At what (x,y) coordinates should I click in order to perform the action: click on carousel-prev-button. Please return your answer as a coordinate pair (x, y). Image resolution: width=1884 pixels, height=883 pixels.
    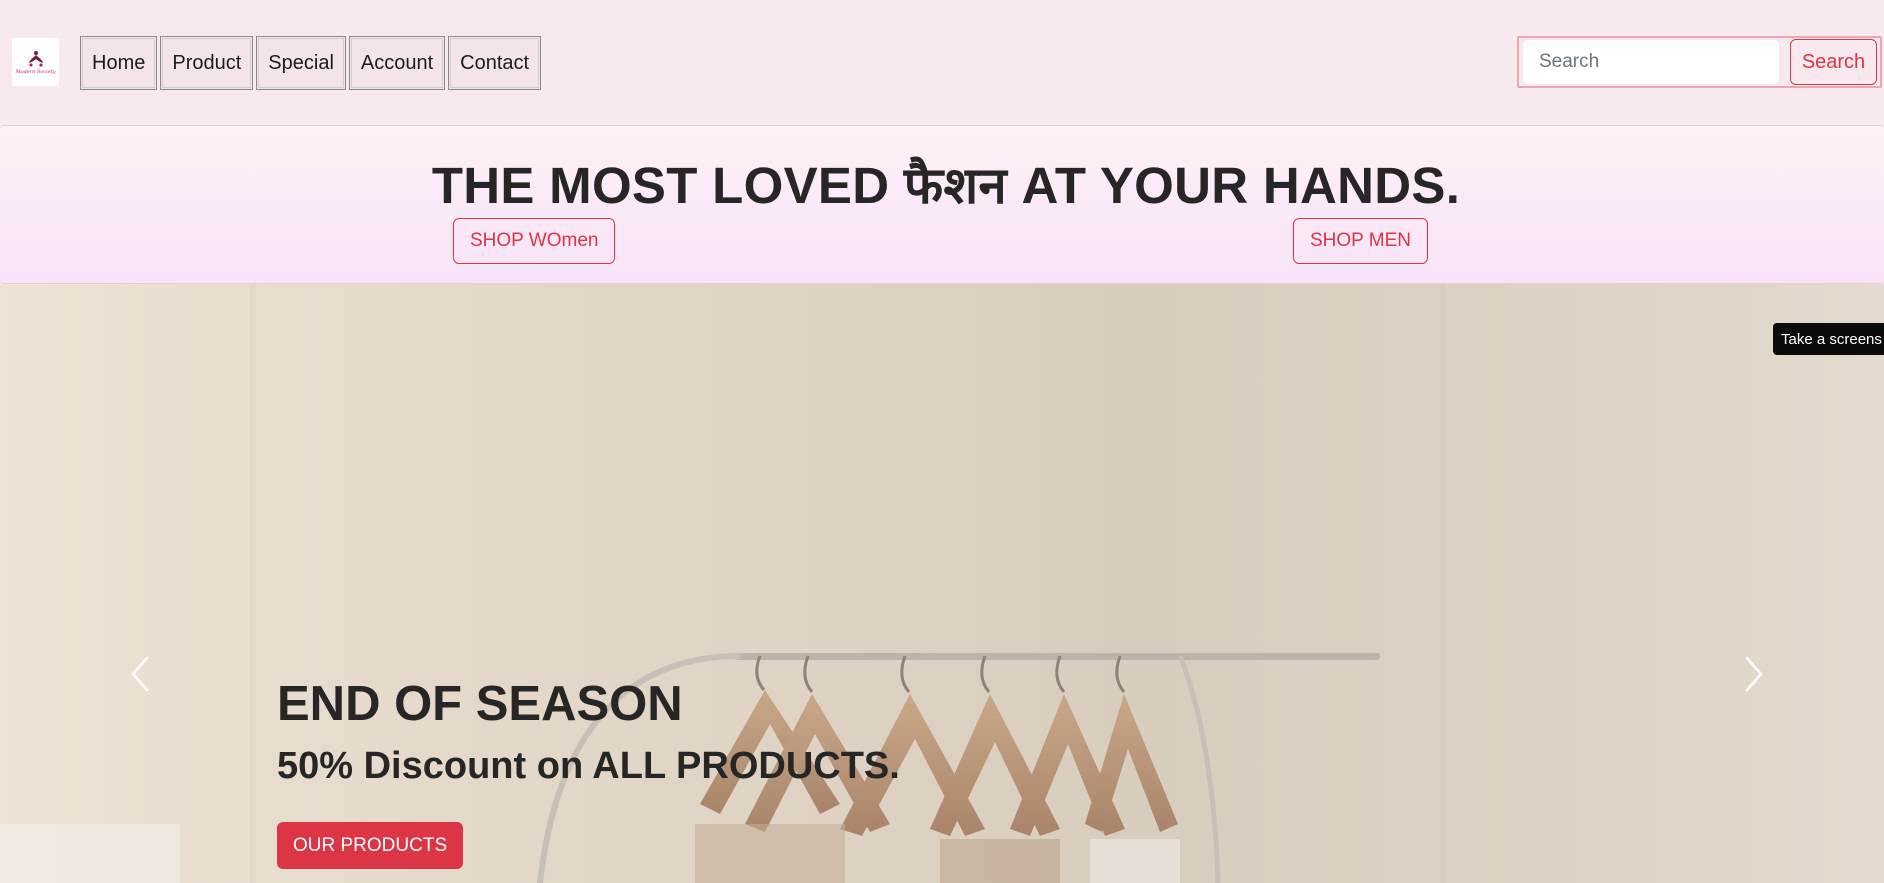
    Looking at the image, I should click on (140, 674).